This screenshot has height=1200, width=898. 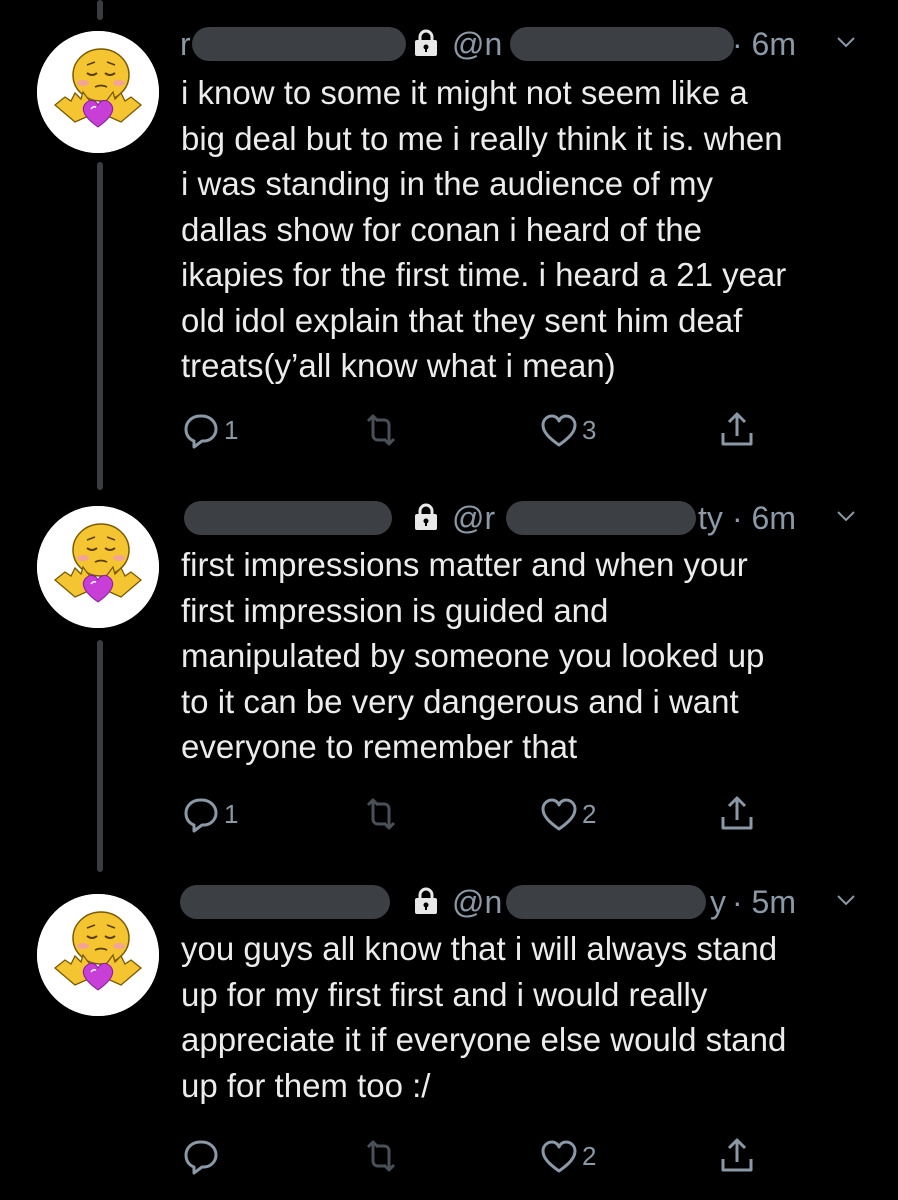 What do you see at coordinates (460, 701) in the screenshot?
I see `tweet-line: to it can be very dangerous and i want` at bounding box center [460, 701].